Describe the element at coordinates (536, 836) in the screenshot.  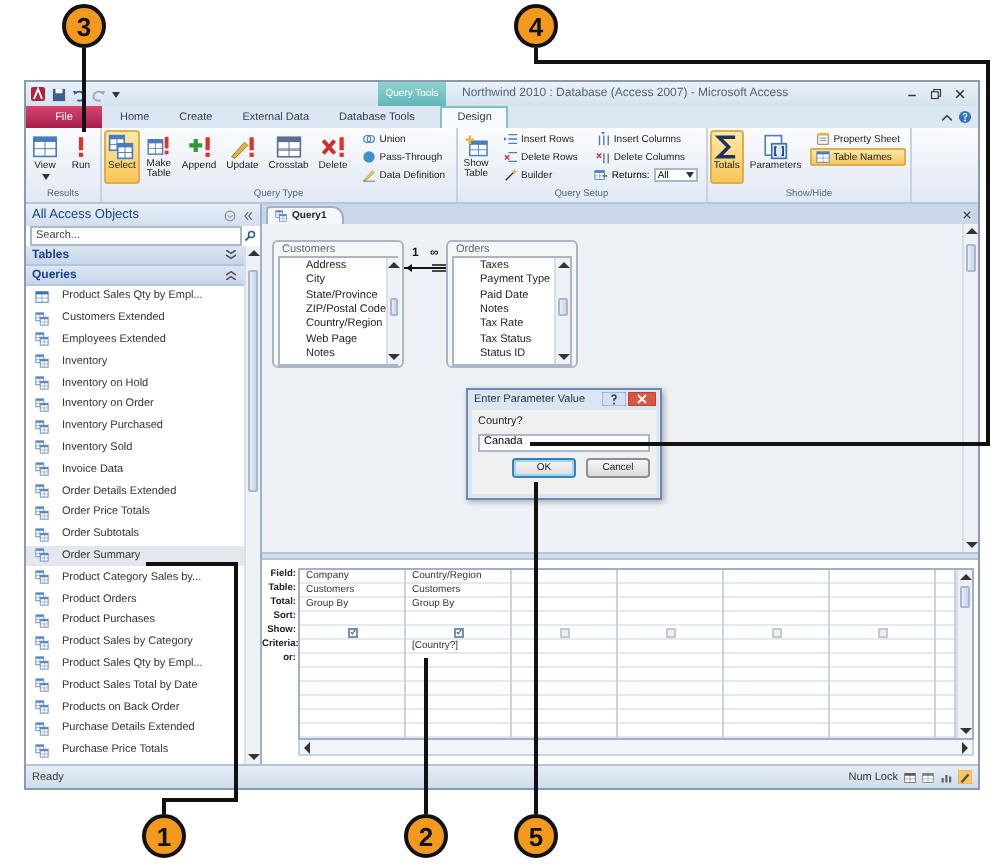
I see `callout-number: 5` at that location.